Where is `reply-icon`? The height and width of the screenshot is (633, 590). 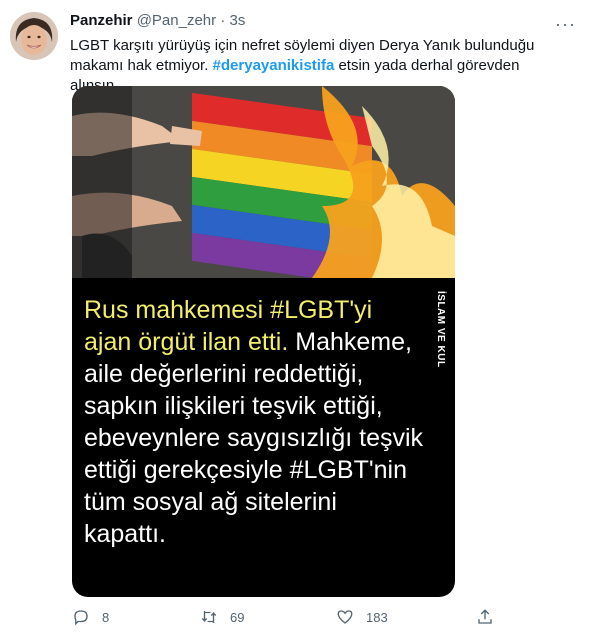
reply-icon is located at coordinates (81, 618).